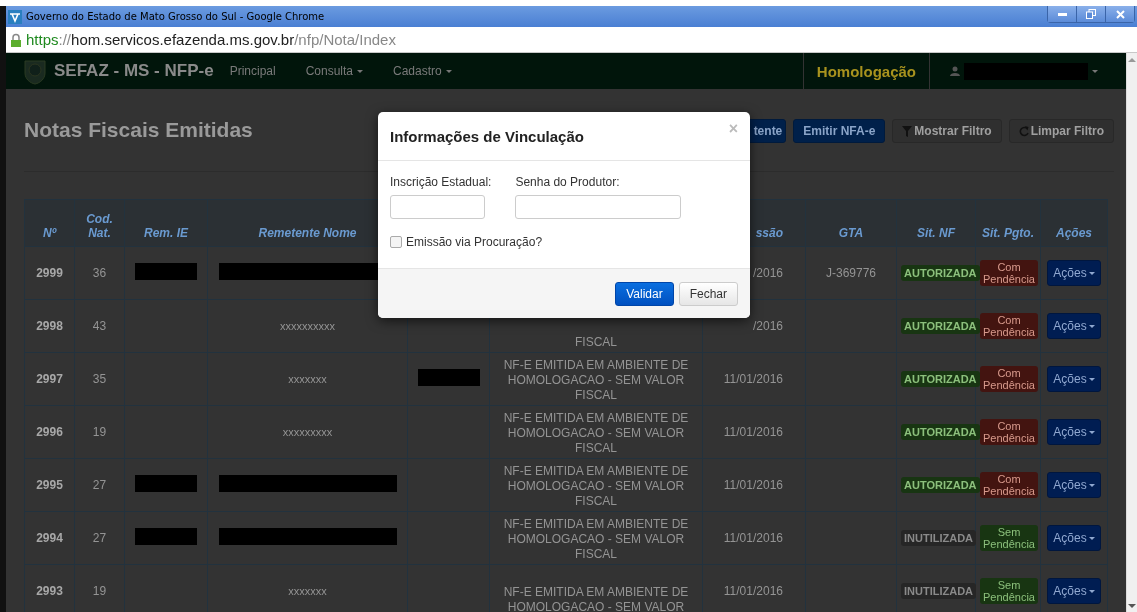 This screenshot has height=612, width=1137. I want to click on field-label: Senha do Produtor:, so click(568, 182).